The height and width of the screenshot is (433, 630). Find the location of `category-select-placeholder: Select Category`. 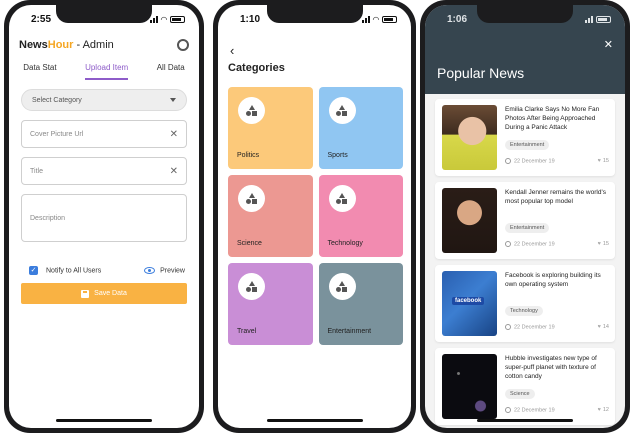

category-select-placeholder: Select Category is located at coordinates (57, 100).